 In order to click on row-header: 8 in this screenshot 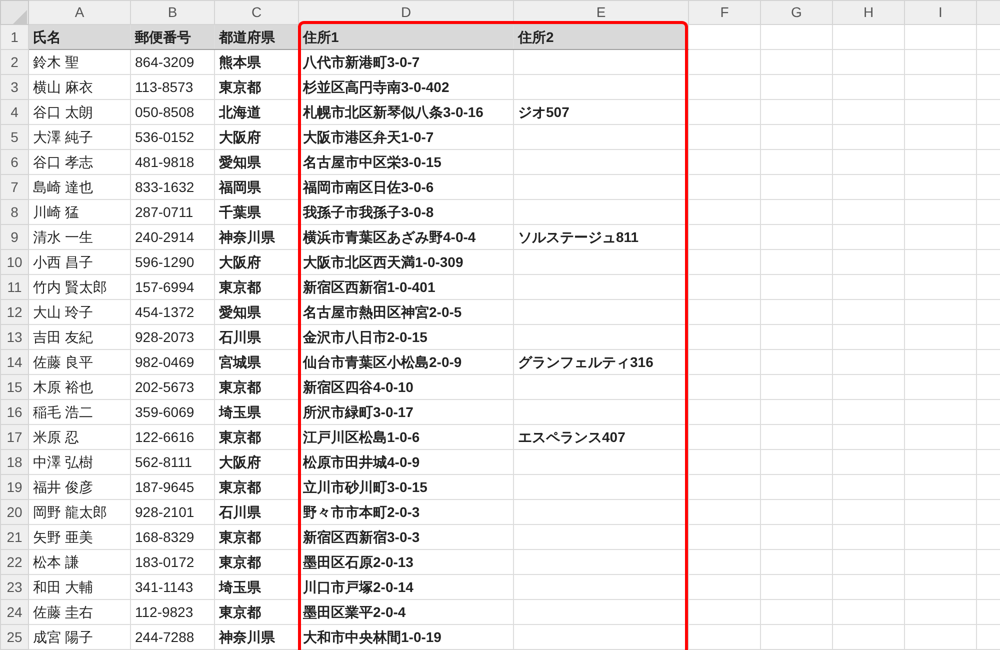, I will do `click(14, 212)`.